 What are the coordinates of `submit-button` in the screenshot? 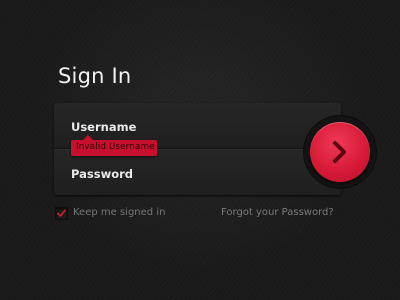 It's located at (340, 152).